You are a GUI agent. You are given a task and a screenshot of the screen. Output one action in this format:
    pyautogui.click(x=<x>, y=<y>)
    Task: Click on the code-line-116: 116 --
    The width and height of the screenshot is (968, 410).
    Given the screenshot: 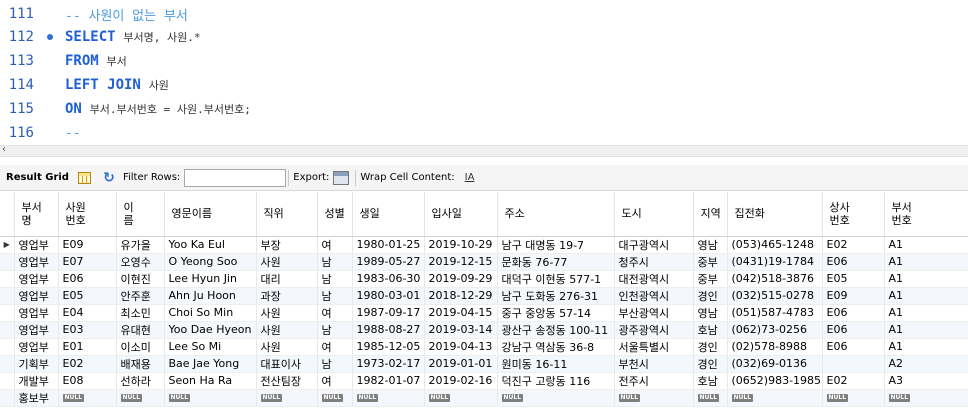 What is the action you would take?
    pyautogui.click(x=484, y=133)
    